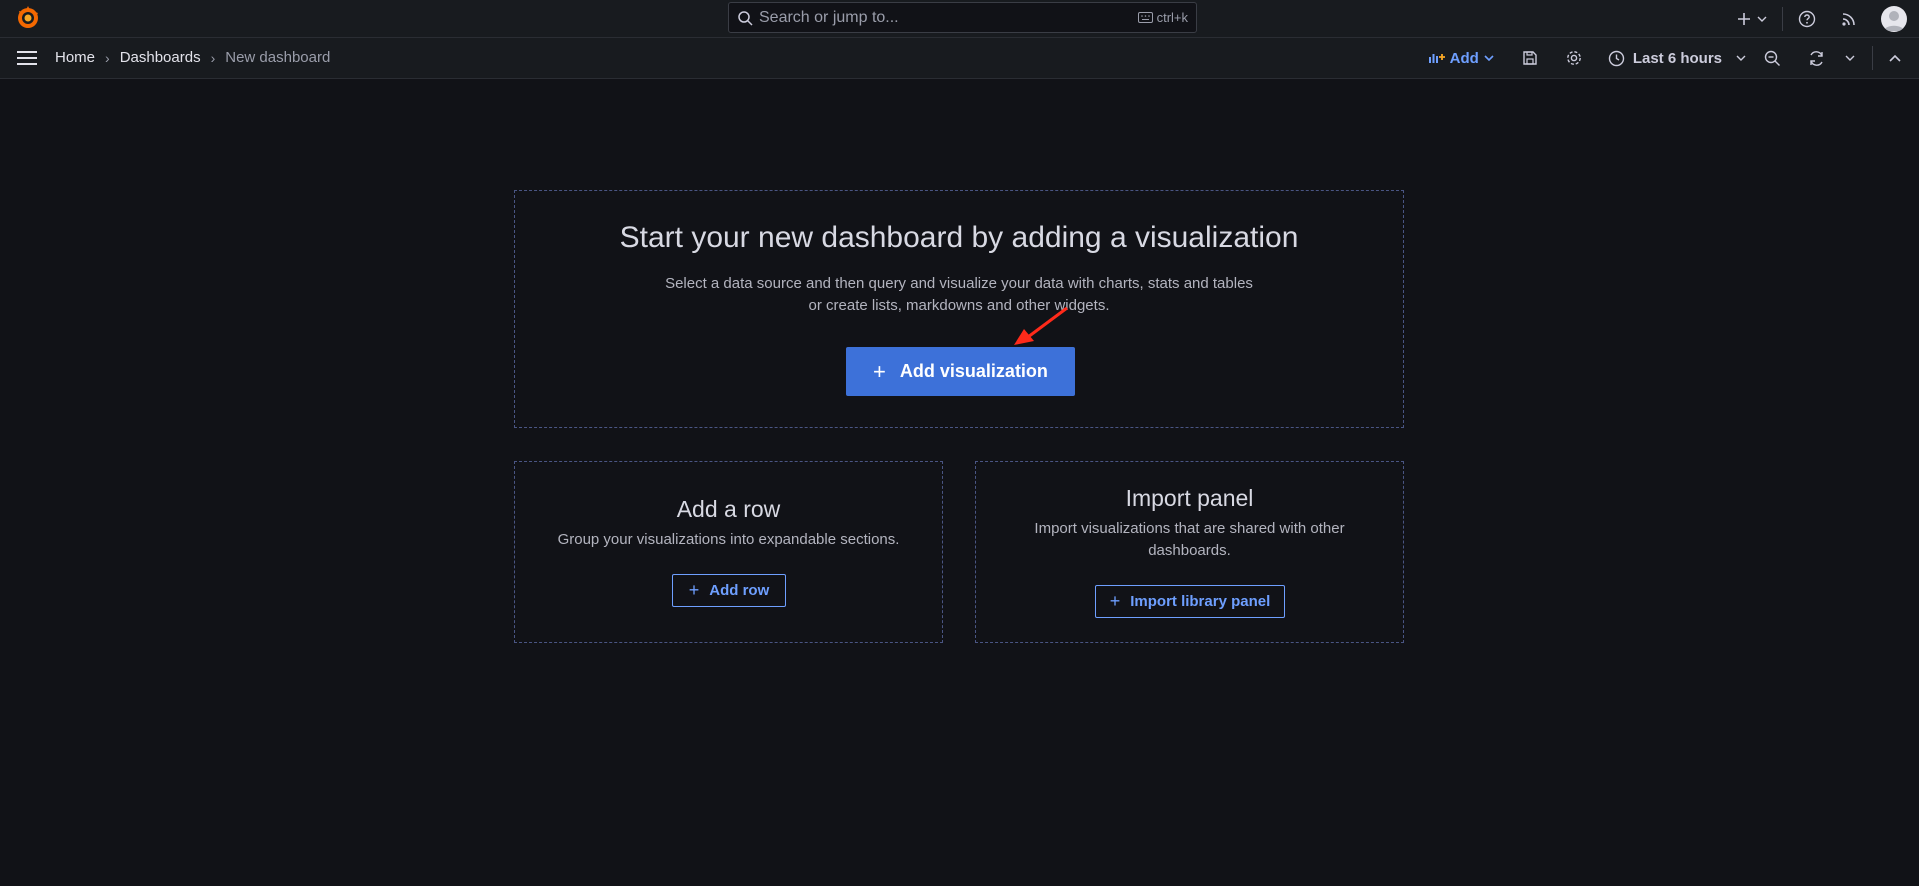  Describe the element at coordinates (1744, 19) in the screenshot. I see `new-plus-icon` at that location.